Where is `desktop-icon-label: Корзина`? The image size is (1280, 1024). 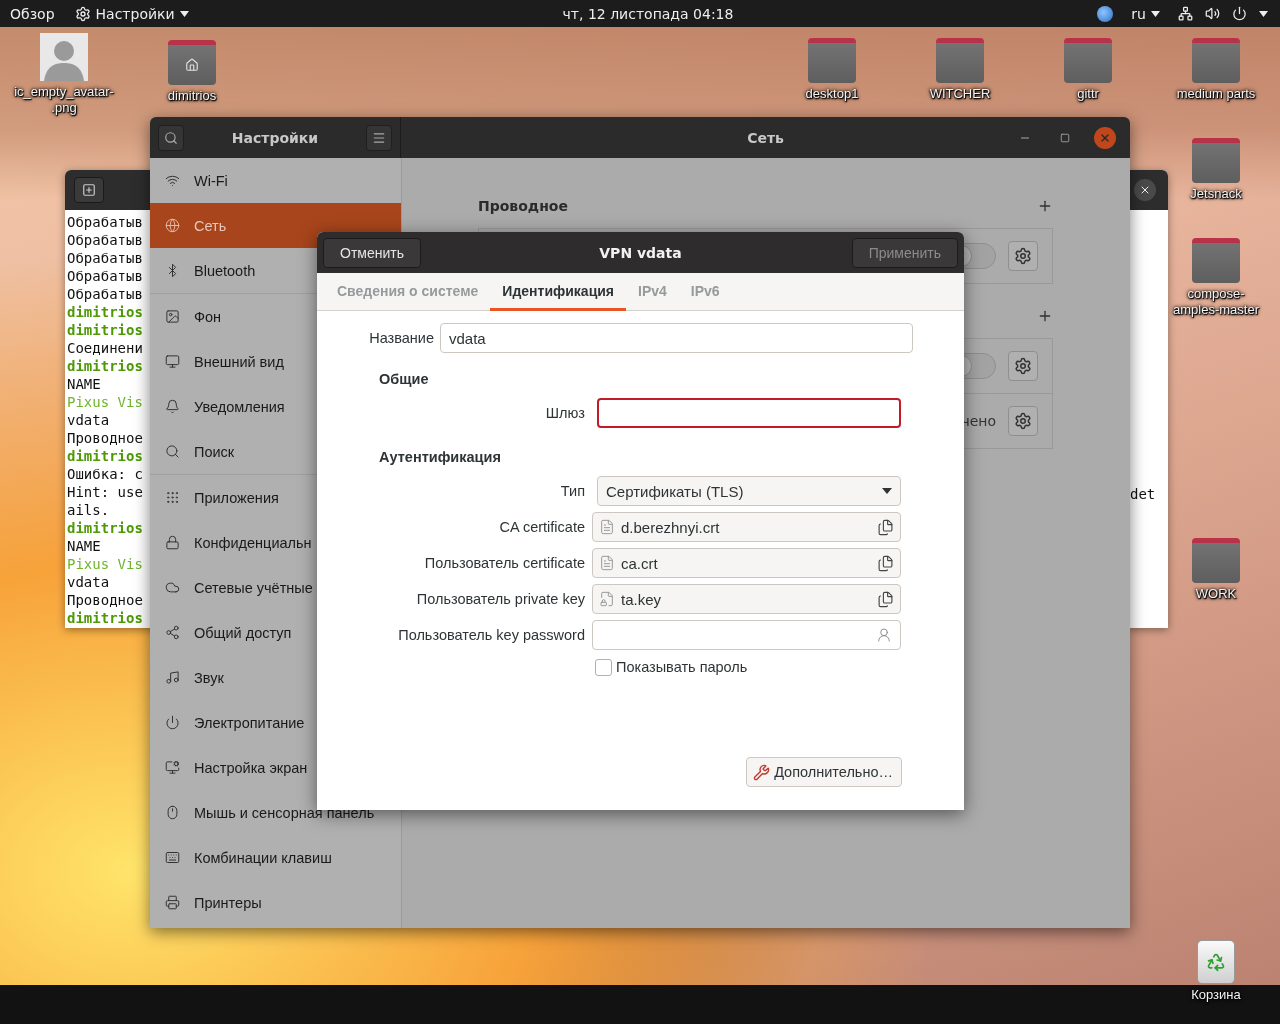 desktop-icon-label: Корзина is located at coordinates (1216, 995).